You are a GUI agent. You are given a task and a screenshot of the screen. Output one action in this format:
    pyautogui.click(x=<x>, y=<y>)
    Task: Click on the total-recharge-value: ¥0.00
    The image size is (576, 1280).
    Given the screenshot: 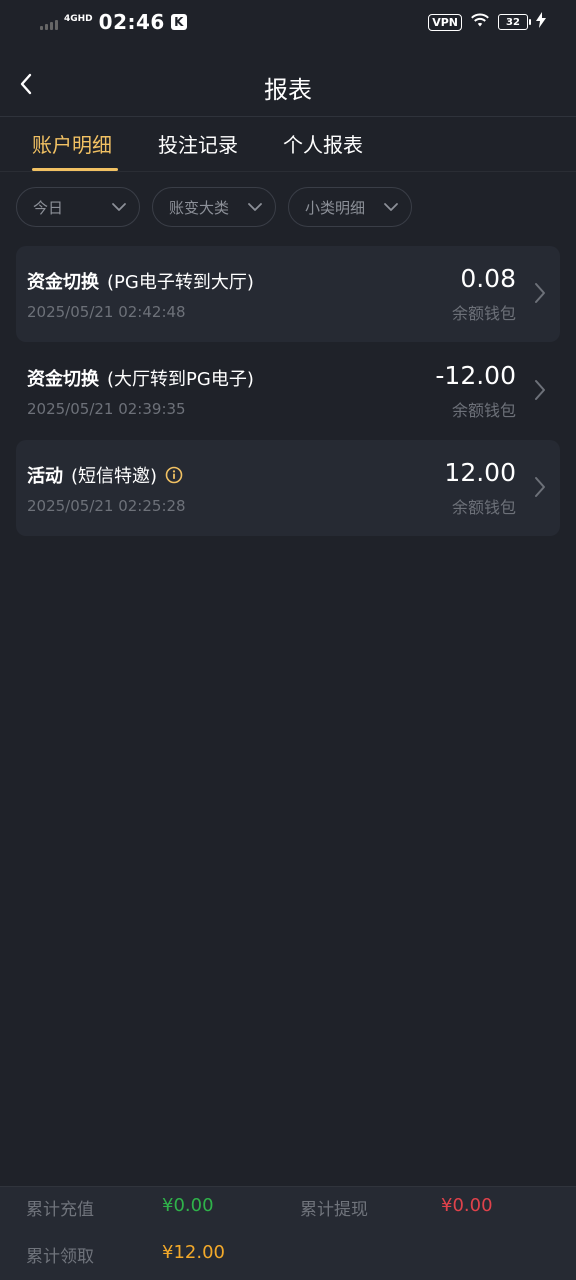 What is the action you would take?
    pyautogui.click(x=188, y=1205)
    